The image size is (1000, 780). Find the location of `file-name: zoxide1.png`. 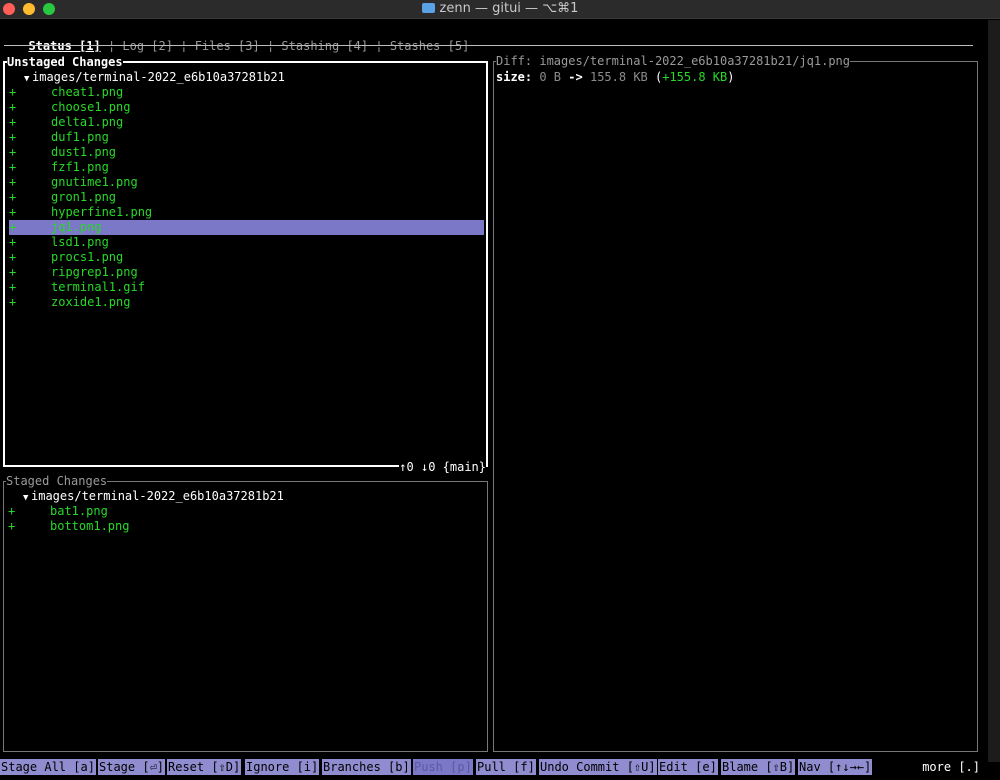

file-name: zoxide1.png is located at coordinates (91, 302).